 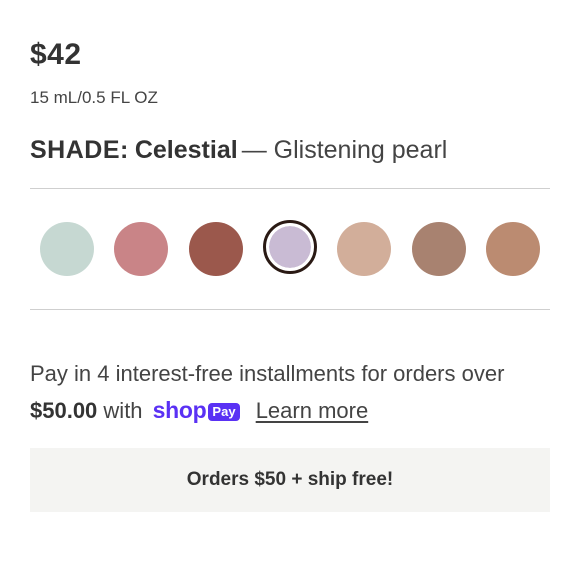 What do you see at coordinates (56, 54) in the screenshot?
I see `product-price: $42` at bounding box center [56, 54].